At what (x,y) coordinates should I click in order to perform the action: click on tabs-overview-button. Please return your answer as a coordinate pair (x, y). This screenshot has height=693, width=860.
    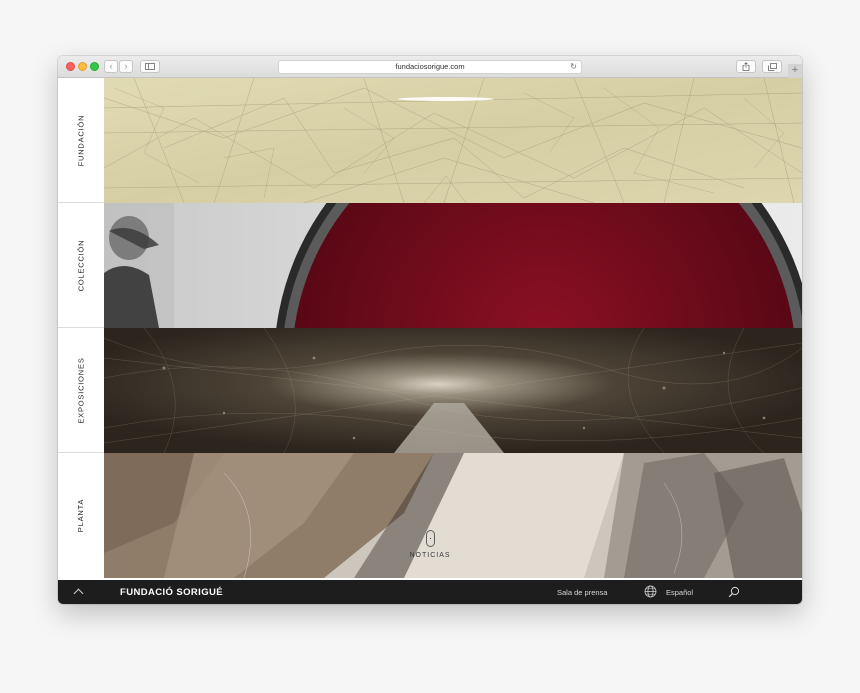
    Looking at the image, I should click on (772, 66).